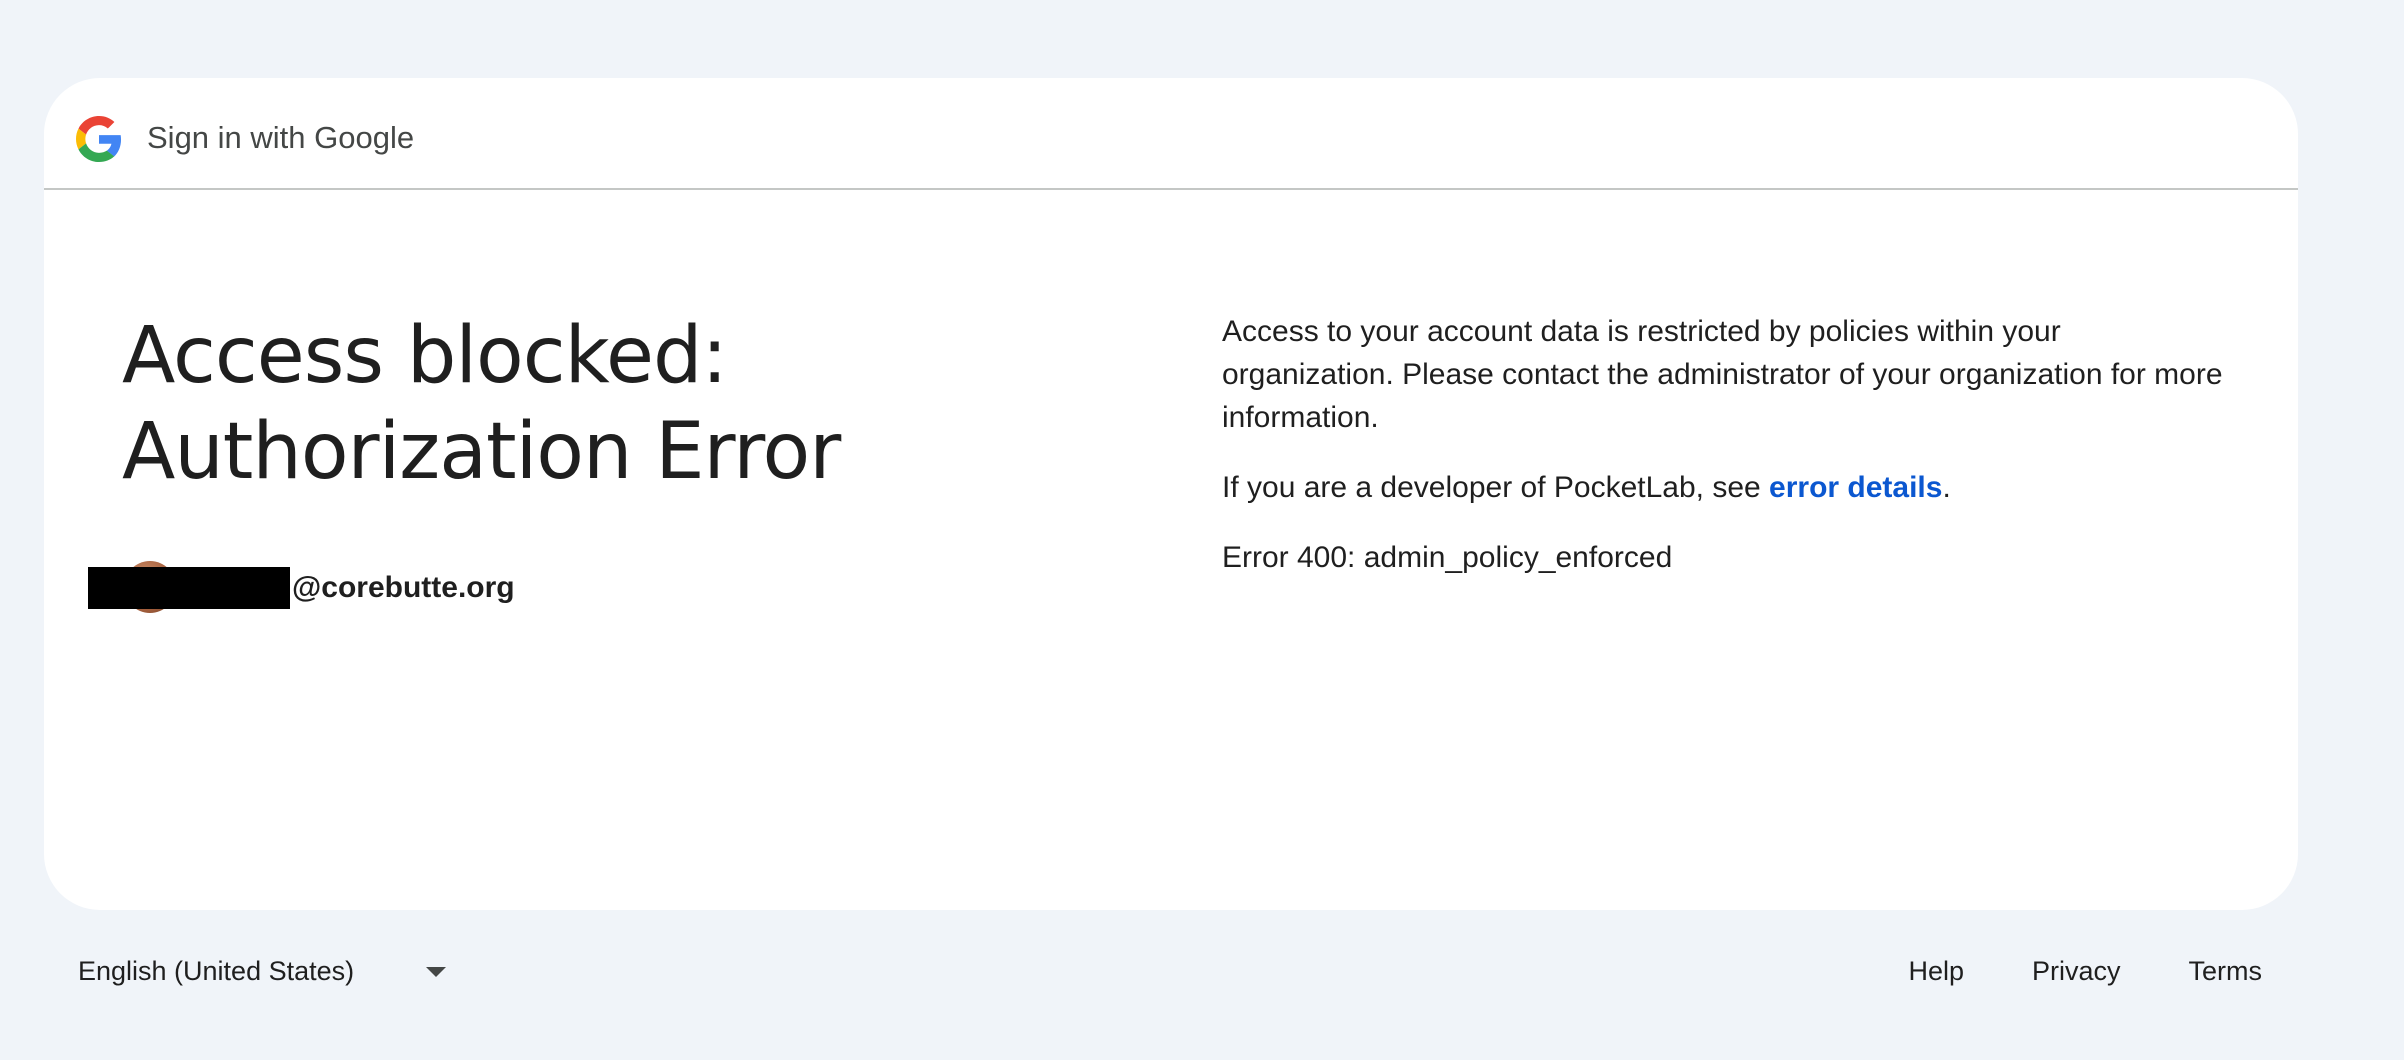 This screenshot has height=1060, width=2404. Describe the element at coordinates (2076, 971) in the screenshot. I see `privacy-link: Privacy` at that location.